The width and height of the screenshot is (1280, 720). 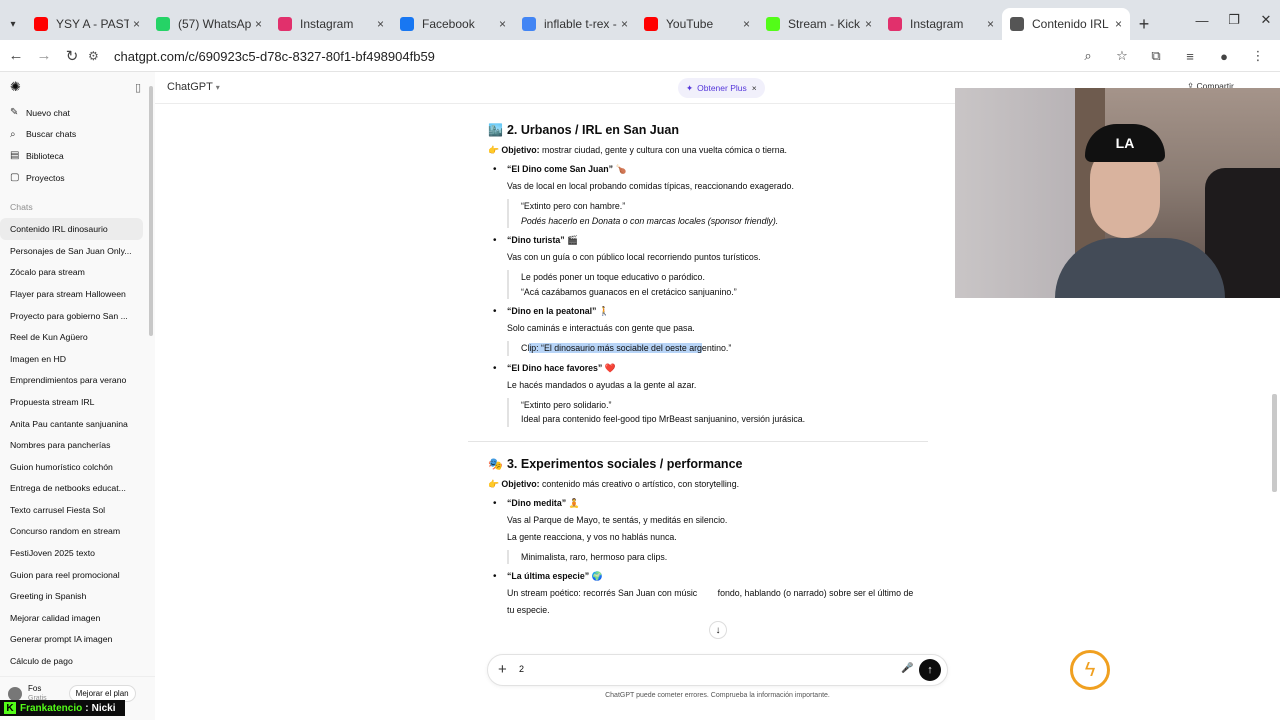 What do you see at coordinates (819, 24) in the screenshot?
I see `tab-6: Stream - Kick Dashbo ×` at bounding box center [819, 24].